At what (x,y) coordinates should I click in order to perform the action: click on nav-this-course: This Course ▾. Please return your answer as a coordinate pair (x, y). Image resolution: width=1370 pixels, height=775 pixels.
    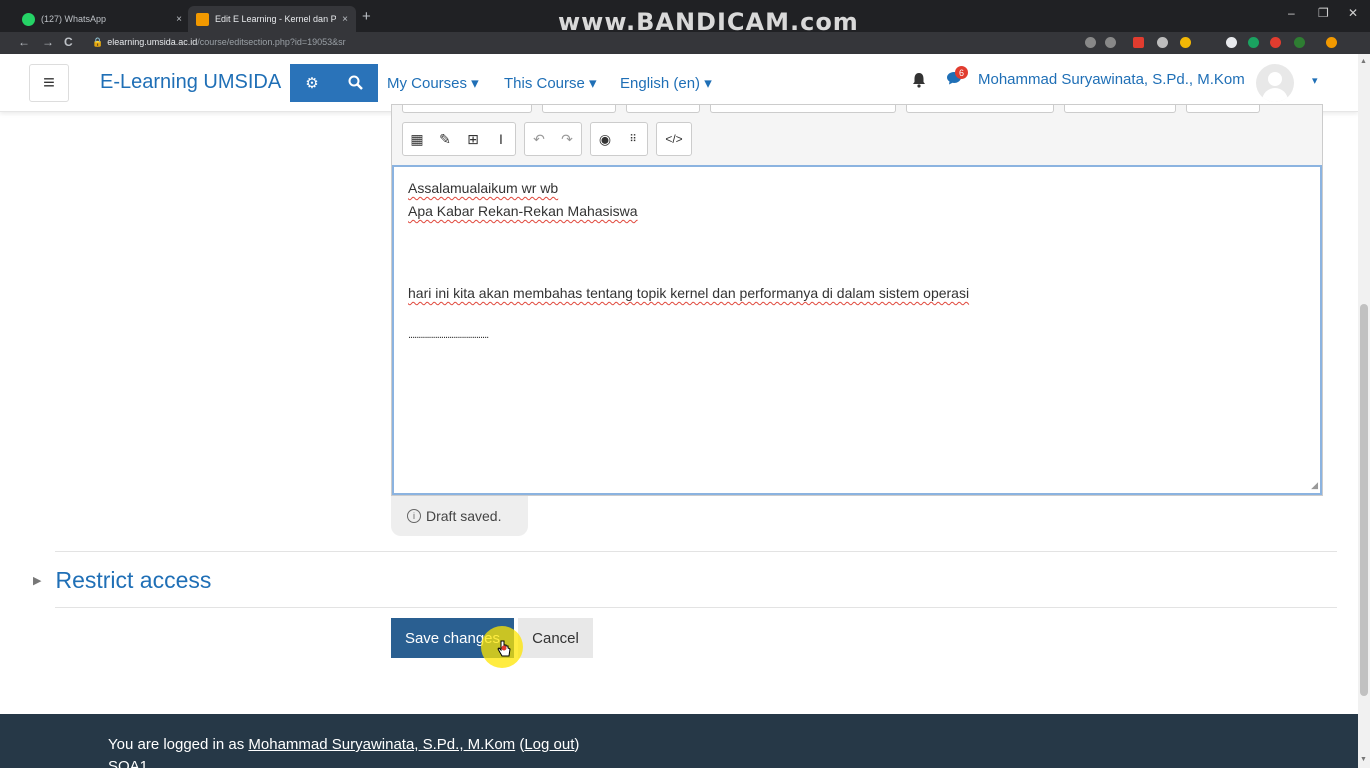
    Looking at the image, I should click on (550, 83).